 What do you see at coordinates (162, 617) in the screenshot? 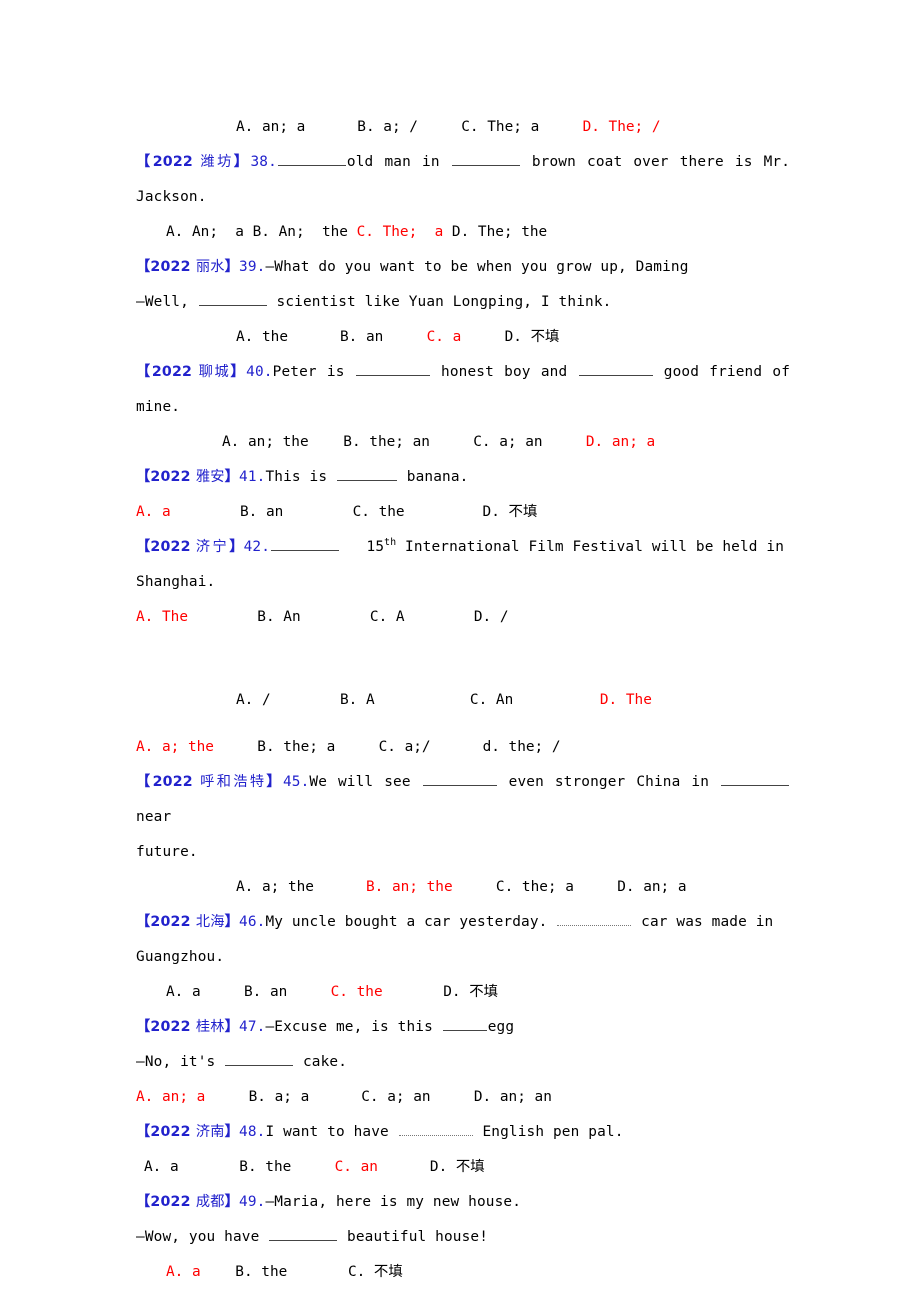
I see `correct-answer: A. The` at bounding box center [162, 617].